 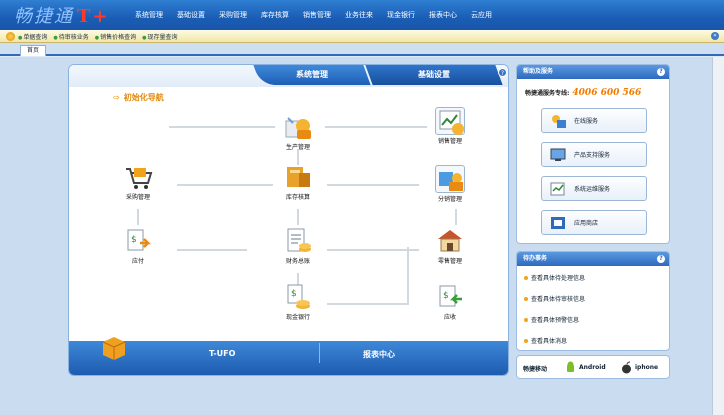 What do you see at coordinates (71, 36) in the screenshot?
I see `quick-link-pending-review: 待审核业务` at bounding box center [71, 36].